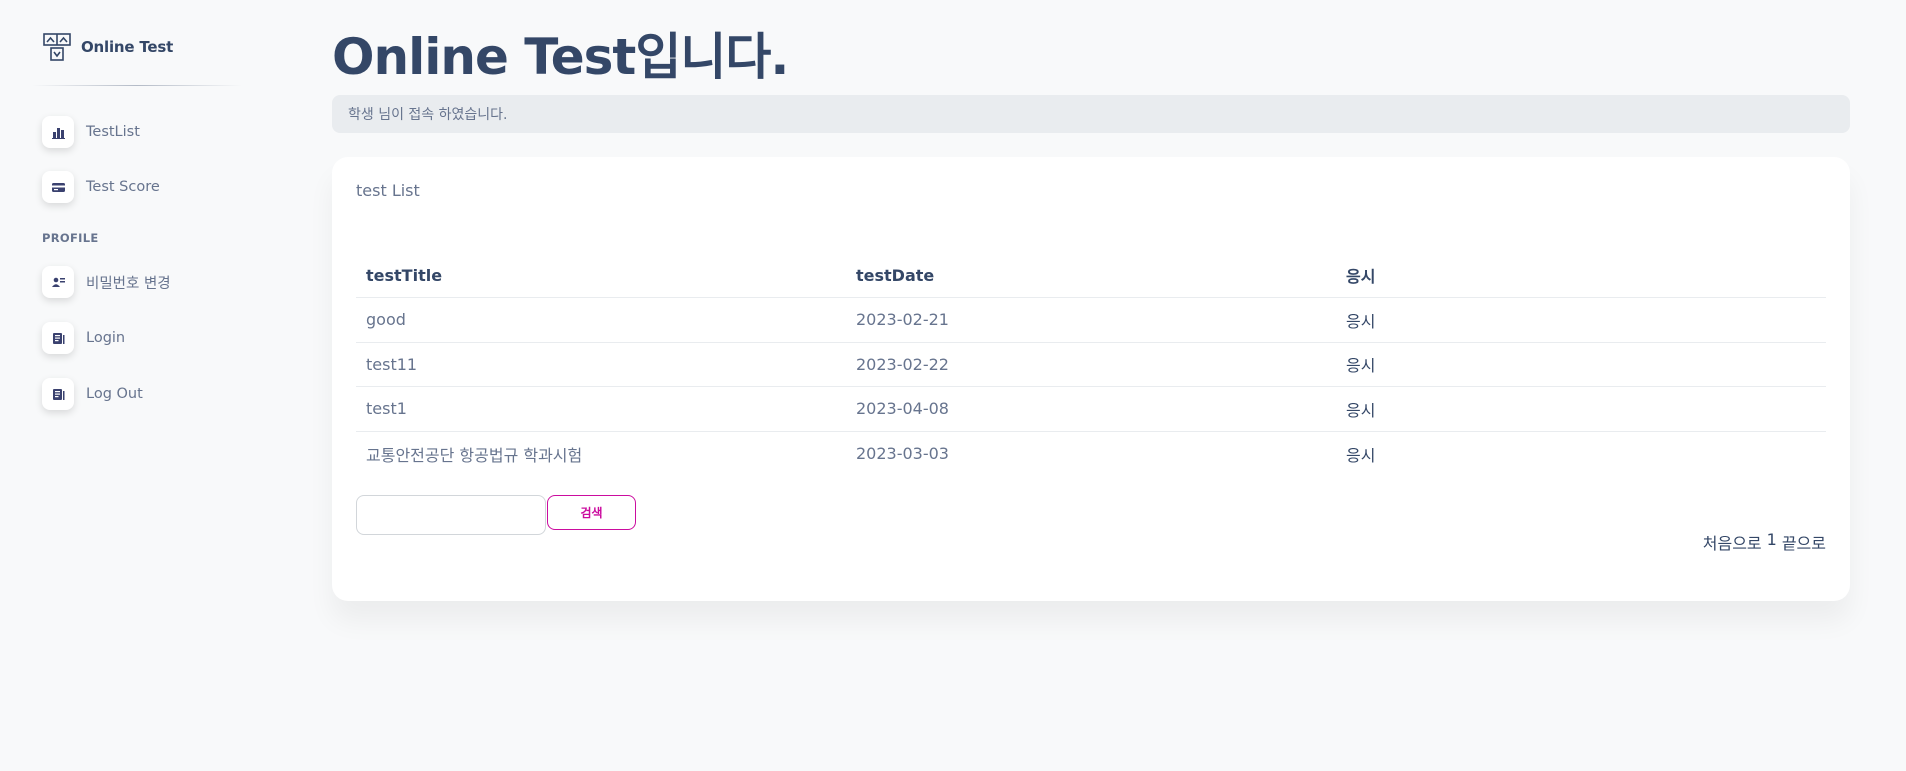  Describe the element at coordinates (58, 282) in the screenshot. I see `user-key-icon` at that location.